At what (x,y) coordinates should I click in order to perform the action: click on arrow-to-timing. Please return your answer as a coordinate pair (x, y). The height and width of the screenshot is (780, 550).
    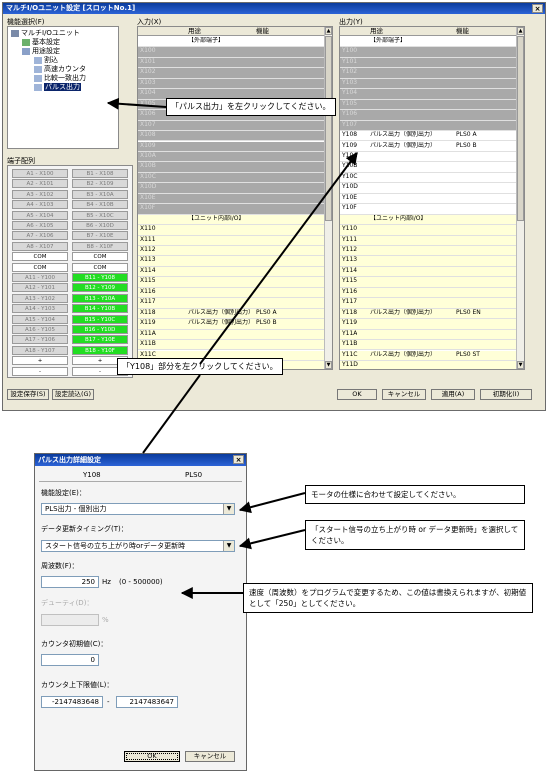
    Looking at the image, I should click on (272, 539).